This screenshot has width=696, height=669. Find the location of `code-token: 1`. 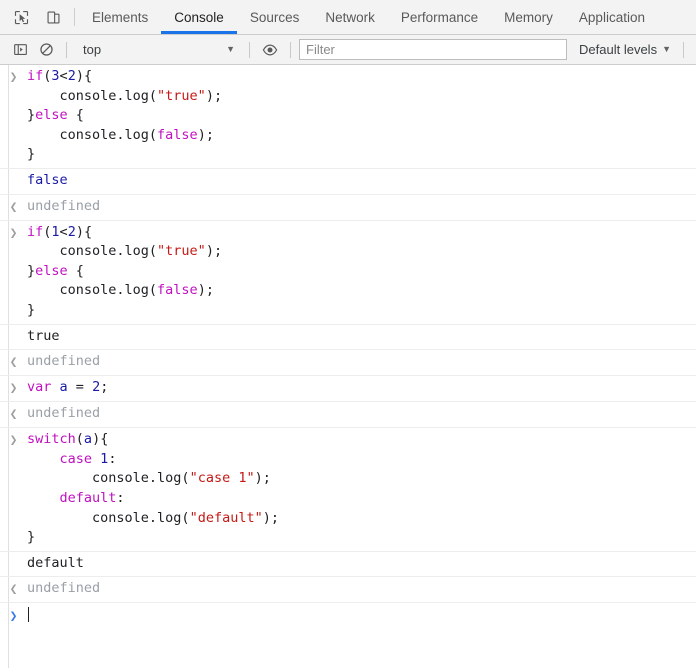

code-token: 1 is located at coordinates (55, 231).